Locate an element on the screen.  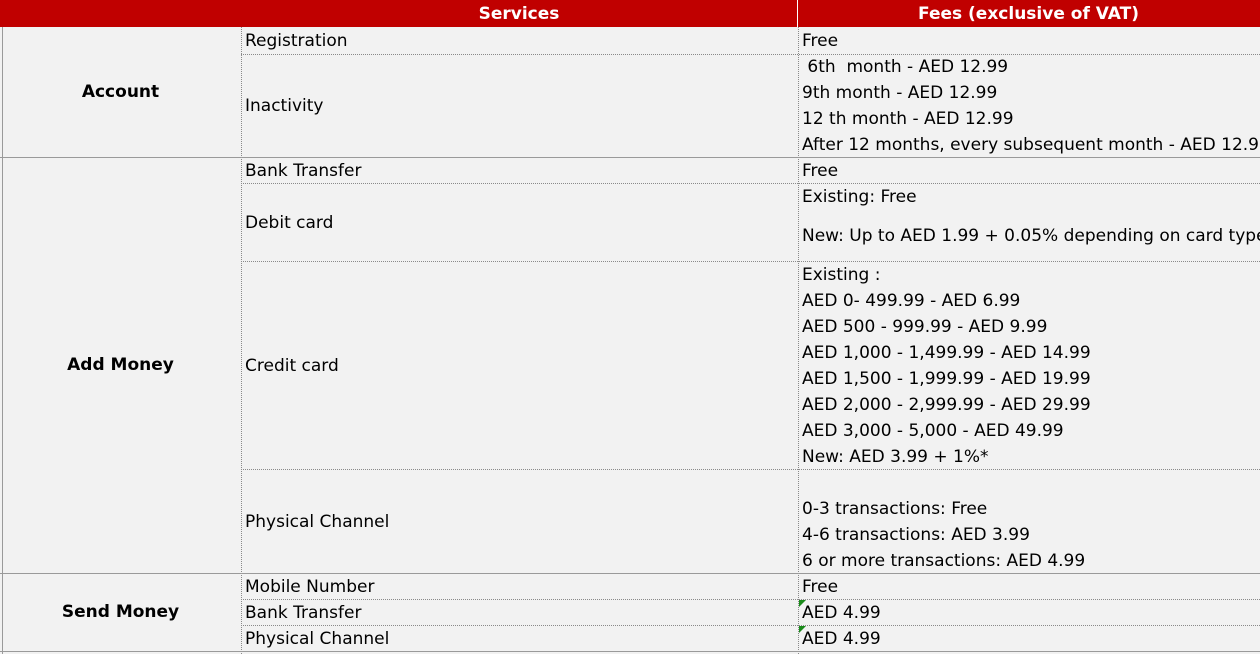
fee-send-bank-transfer: AED 4.99 is located at coordinates (1031, 613).